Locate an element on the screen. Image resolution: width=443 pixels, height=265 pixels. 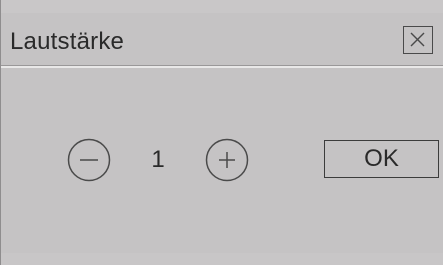
minus-circle-icon is located at coordinates (89, 160).